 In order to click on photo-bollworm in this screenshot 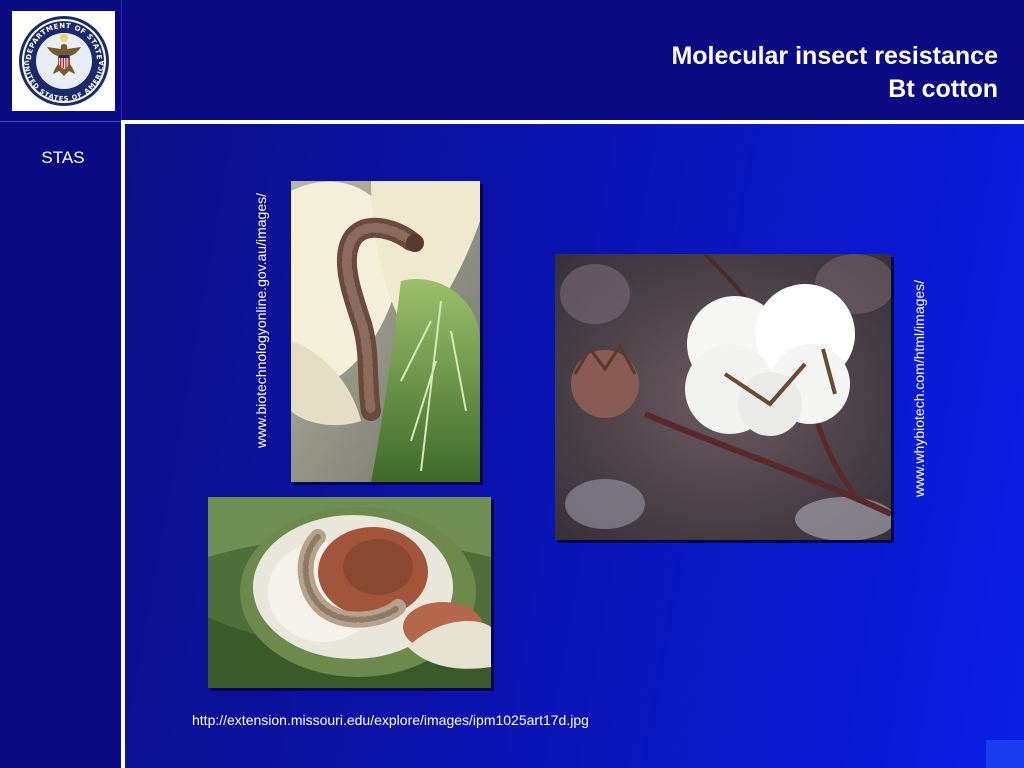, I will do `click(349, 592)`.